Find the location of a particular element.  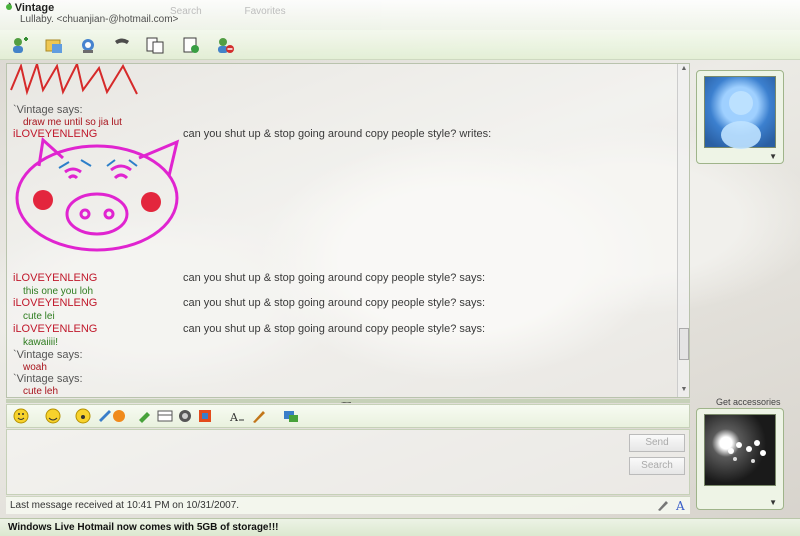

conversation-toolbar is located at coordinates (400, 45).